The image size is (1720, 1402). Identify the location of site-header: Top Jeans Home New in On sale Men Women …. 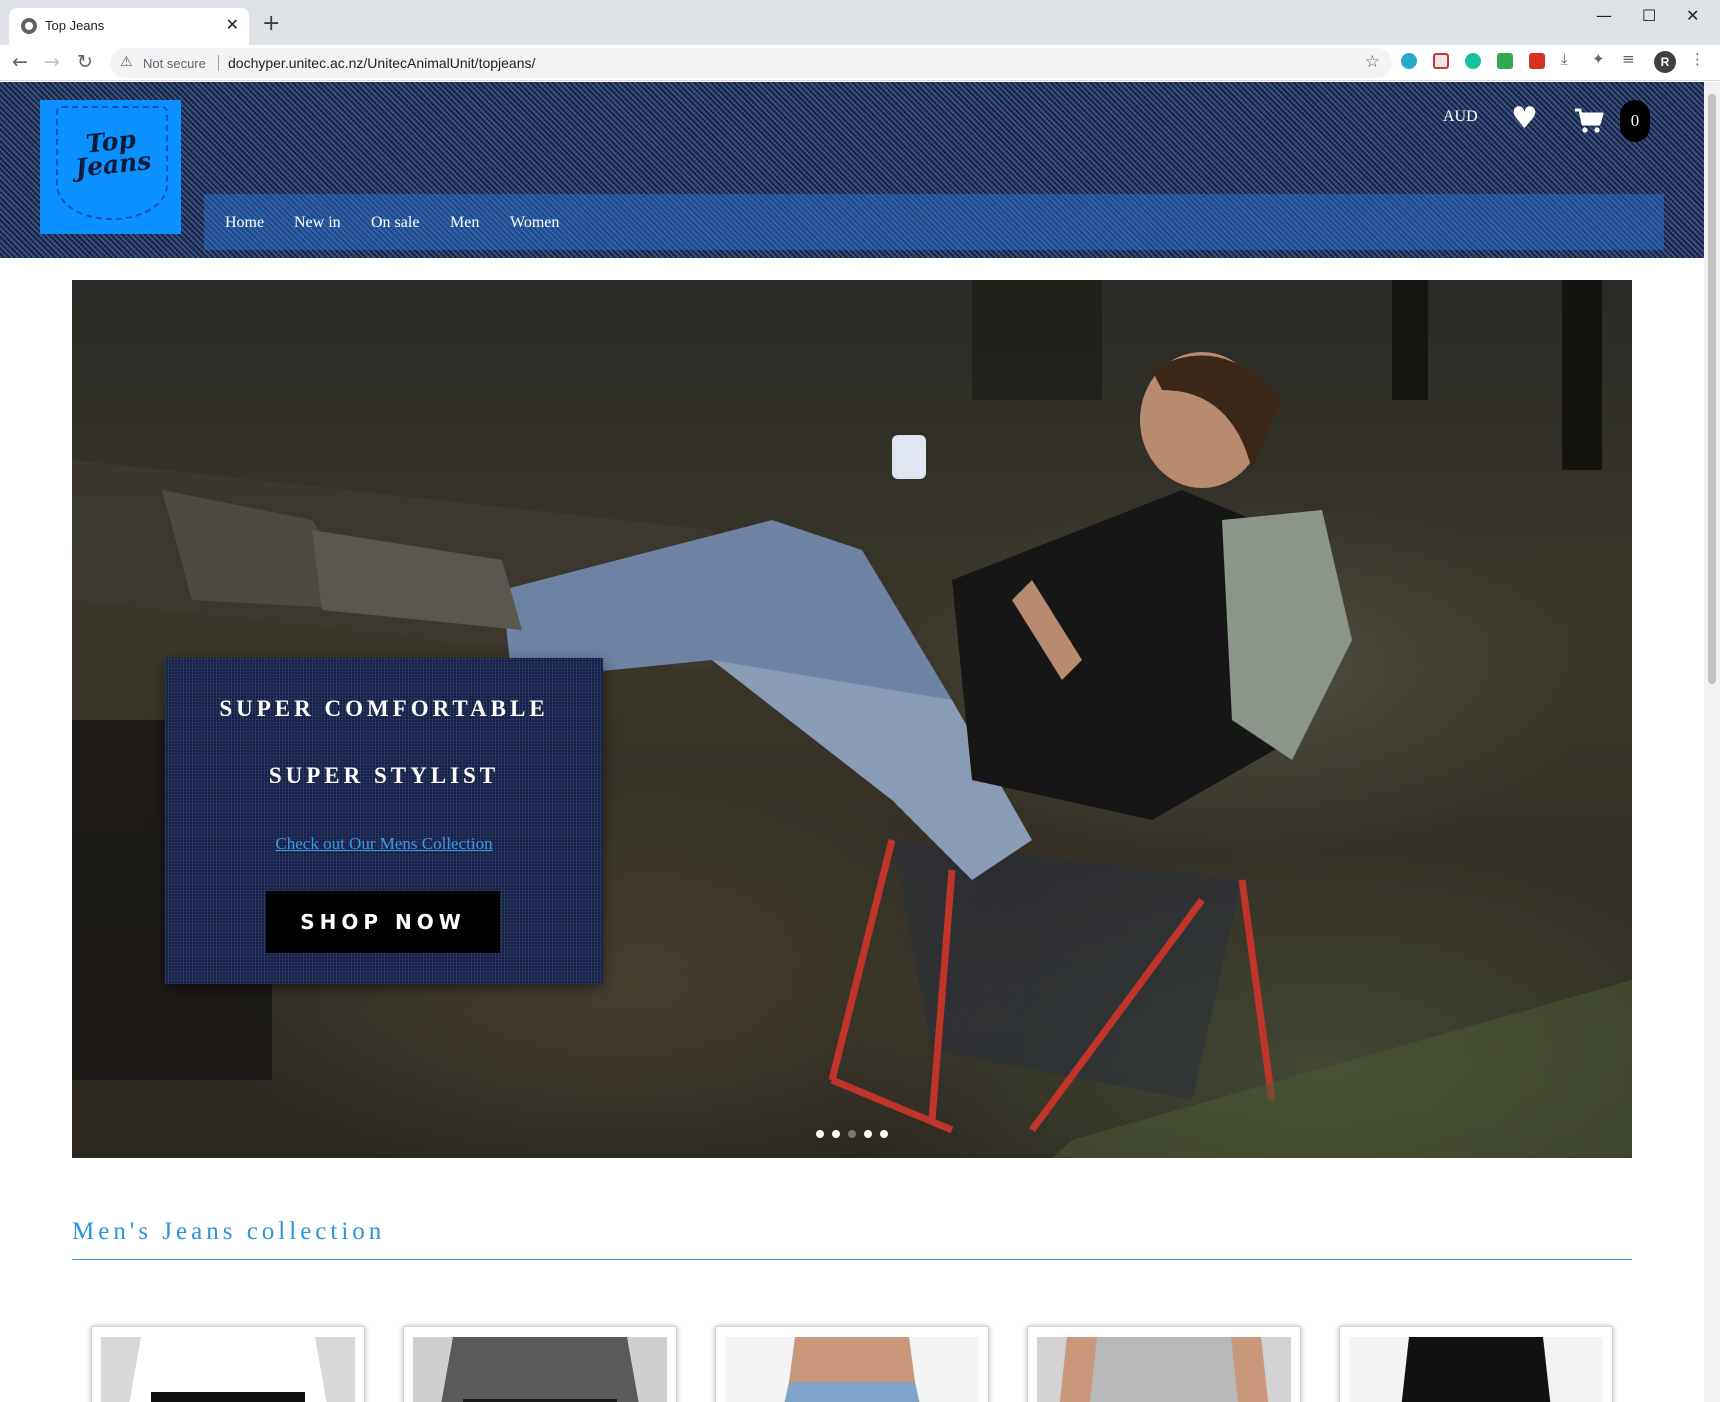
(852, 170).